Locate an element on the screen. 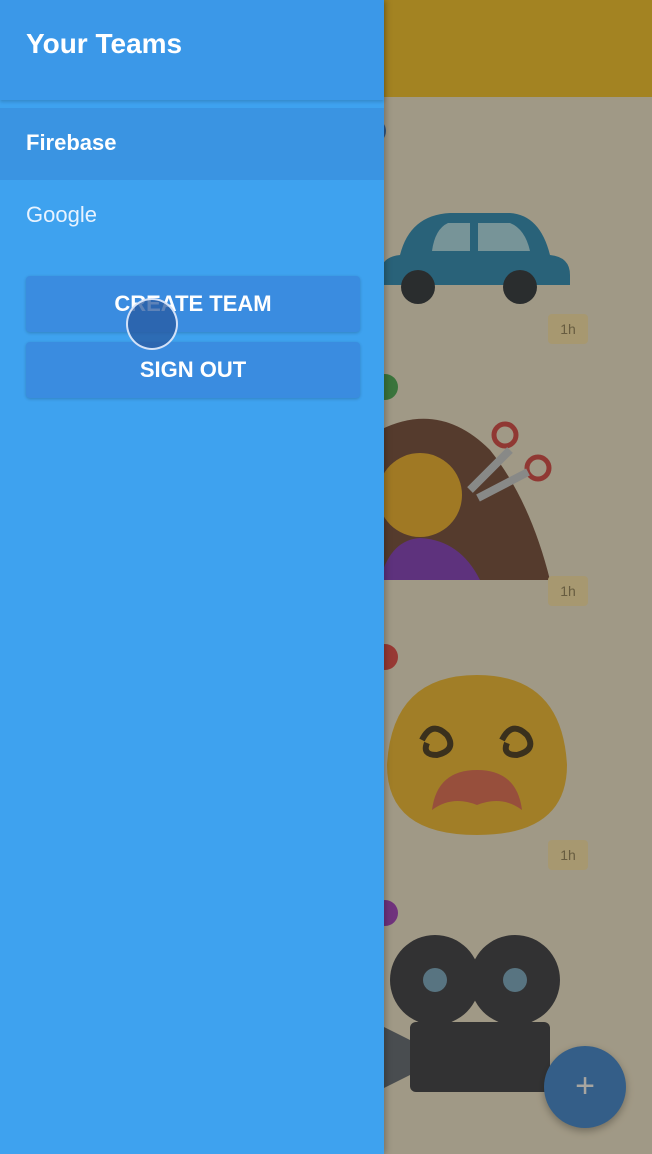  team-item-label: Google is located at coordinates (61, 214).